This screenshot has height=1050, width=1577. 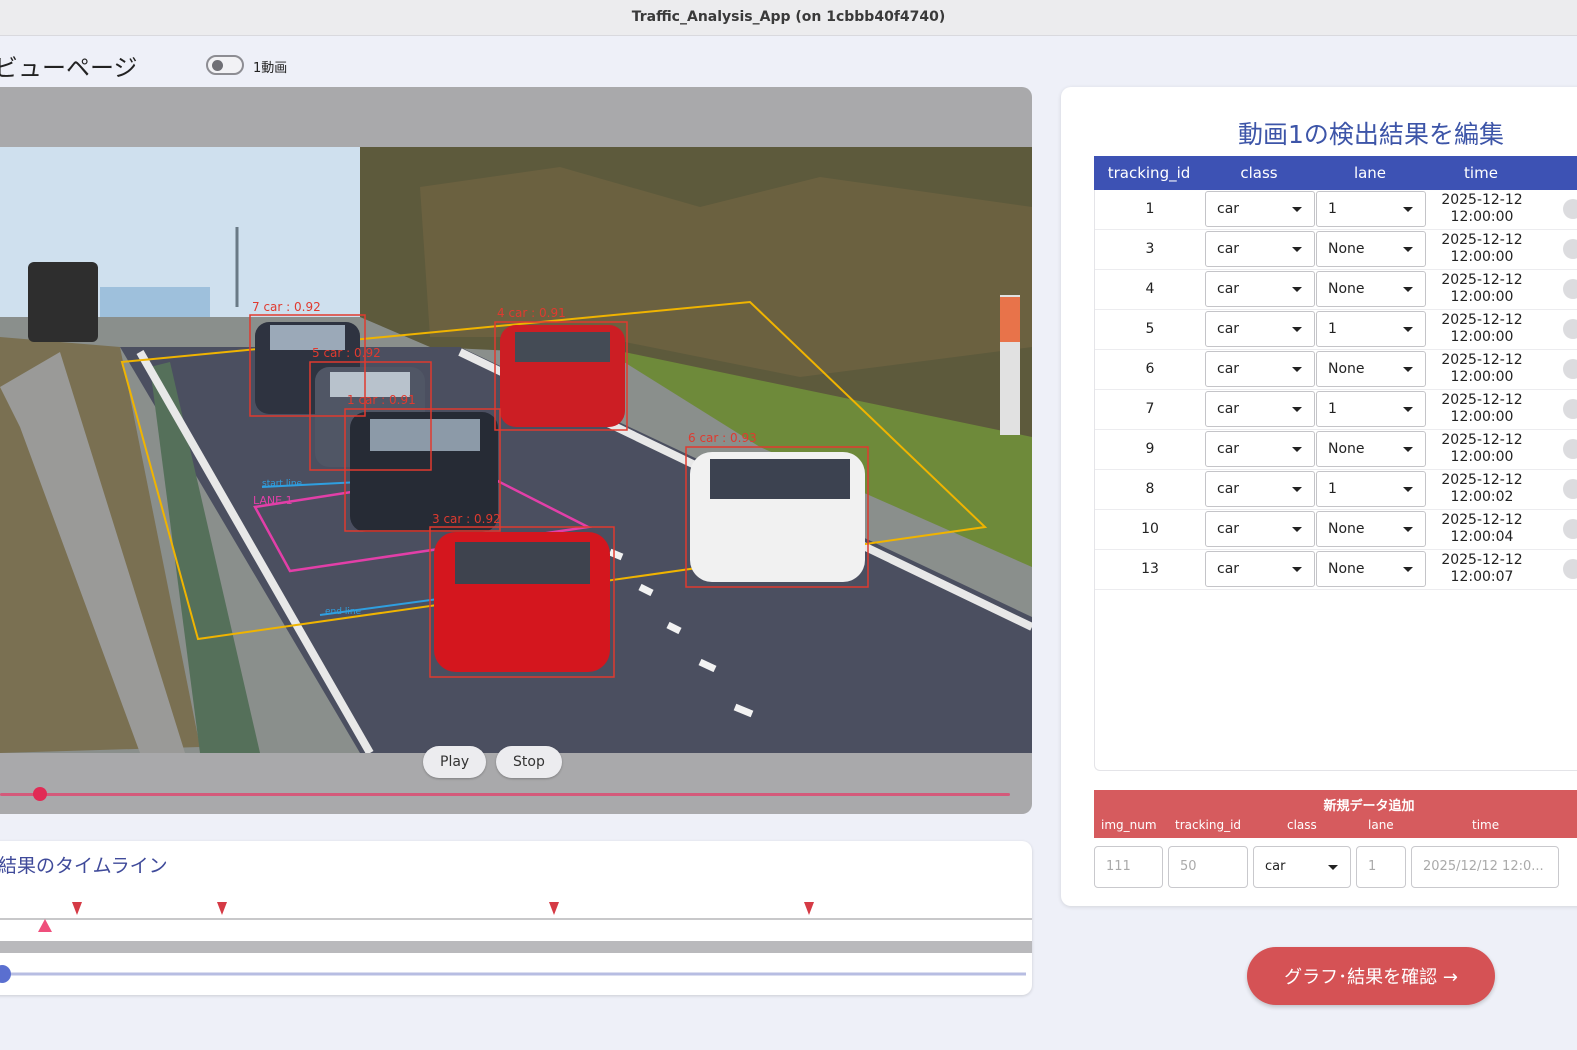 I want to click on time-clock: 12:00:02, so click(x=1482, y=497).